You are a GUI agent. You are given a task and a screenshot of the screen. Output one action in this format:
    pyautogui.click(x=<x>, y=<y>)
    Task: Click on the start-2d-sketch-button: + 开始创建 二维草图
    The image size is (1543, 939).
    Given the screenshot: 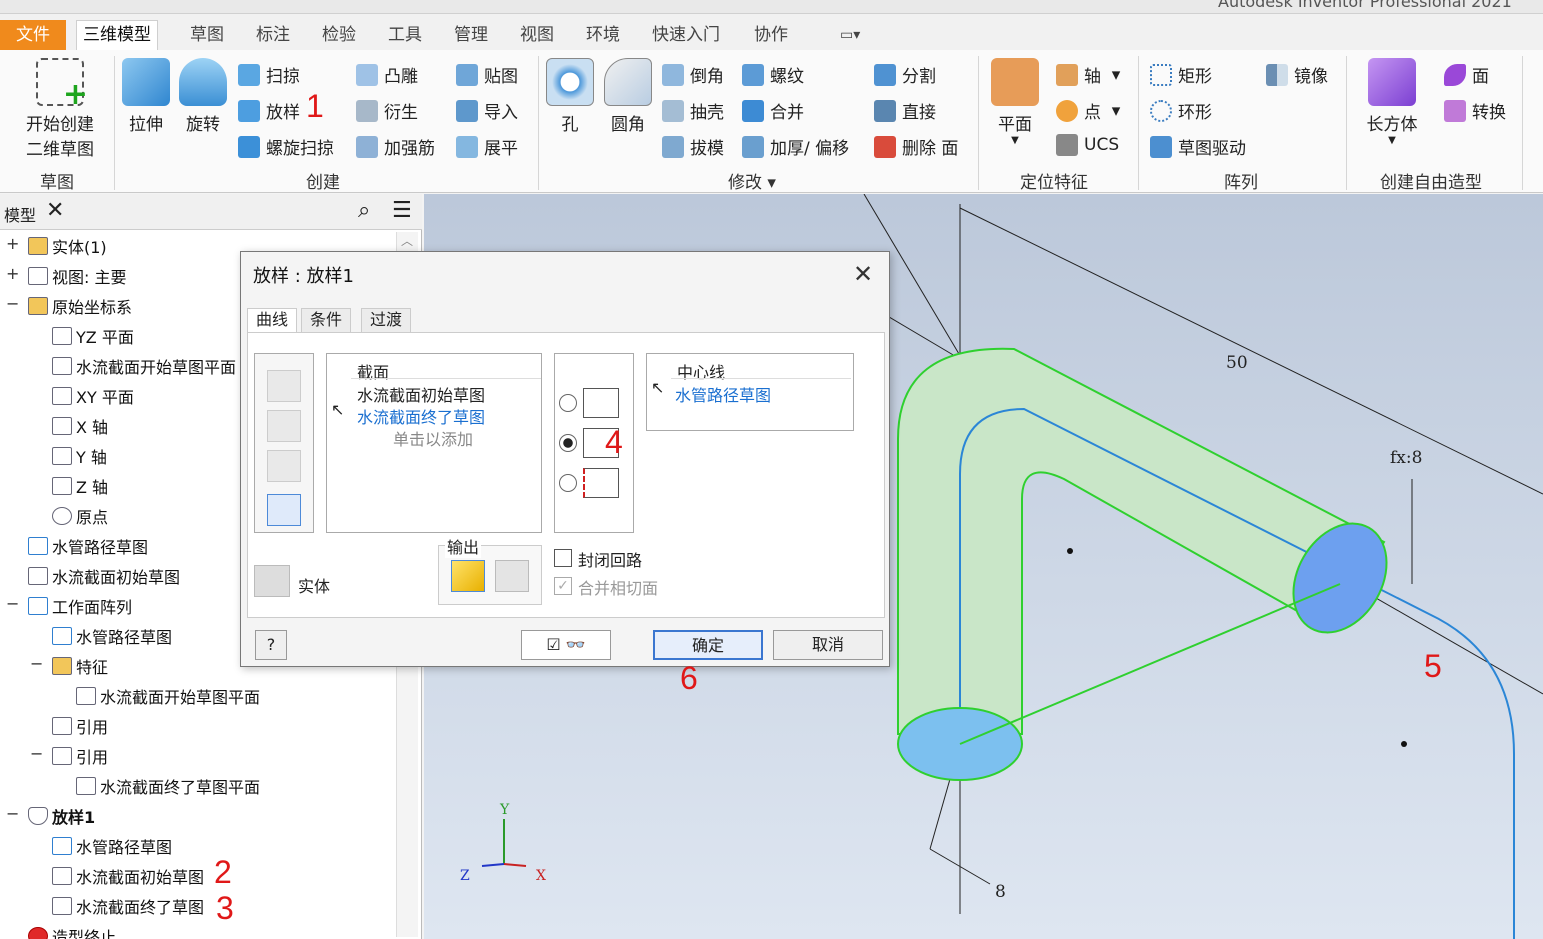 What is the action you would take?
    pyautogui.click(x=60, y=109)
    